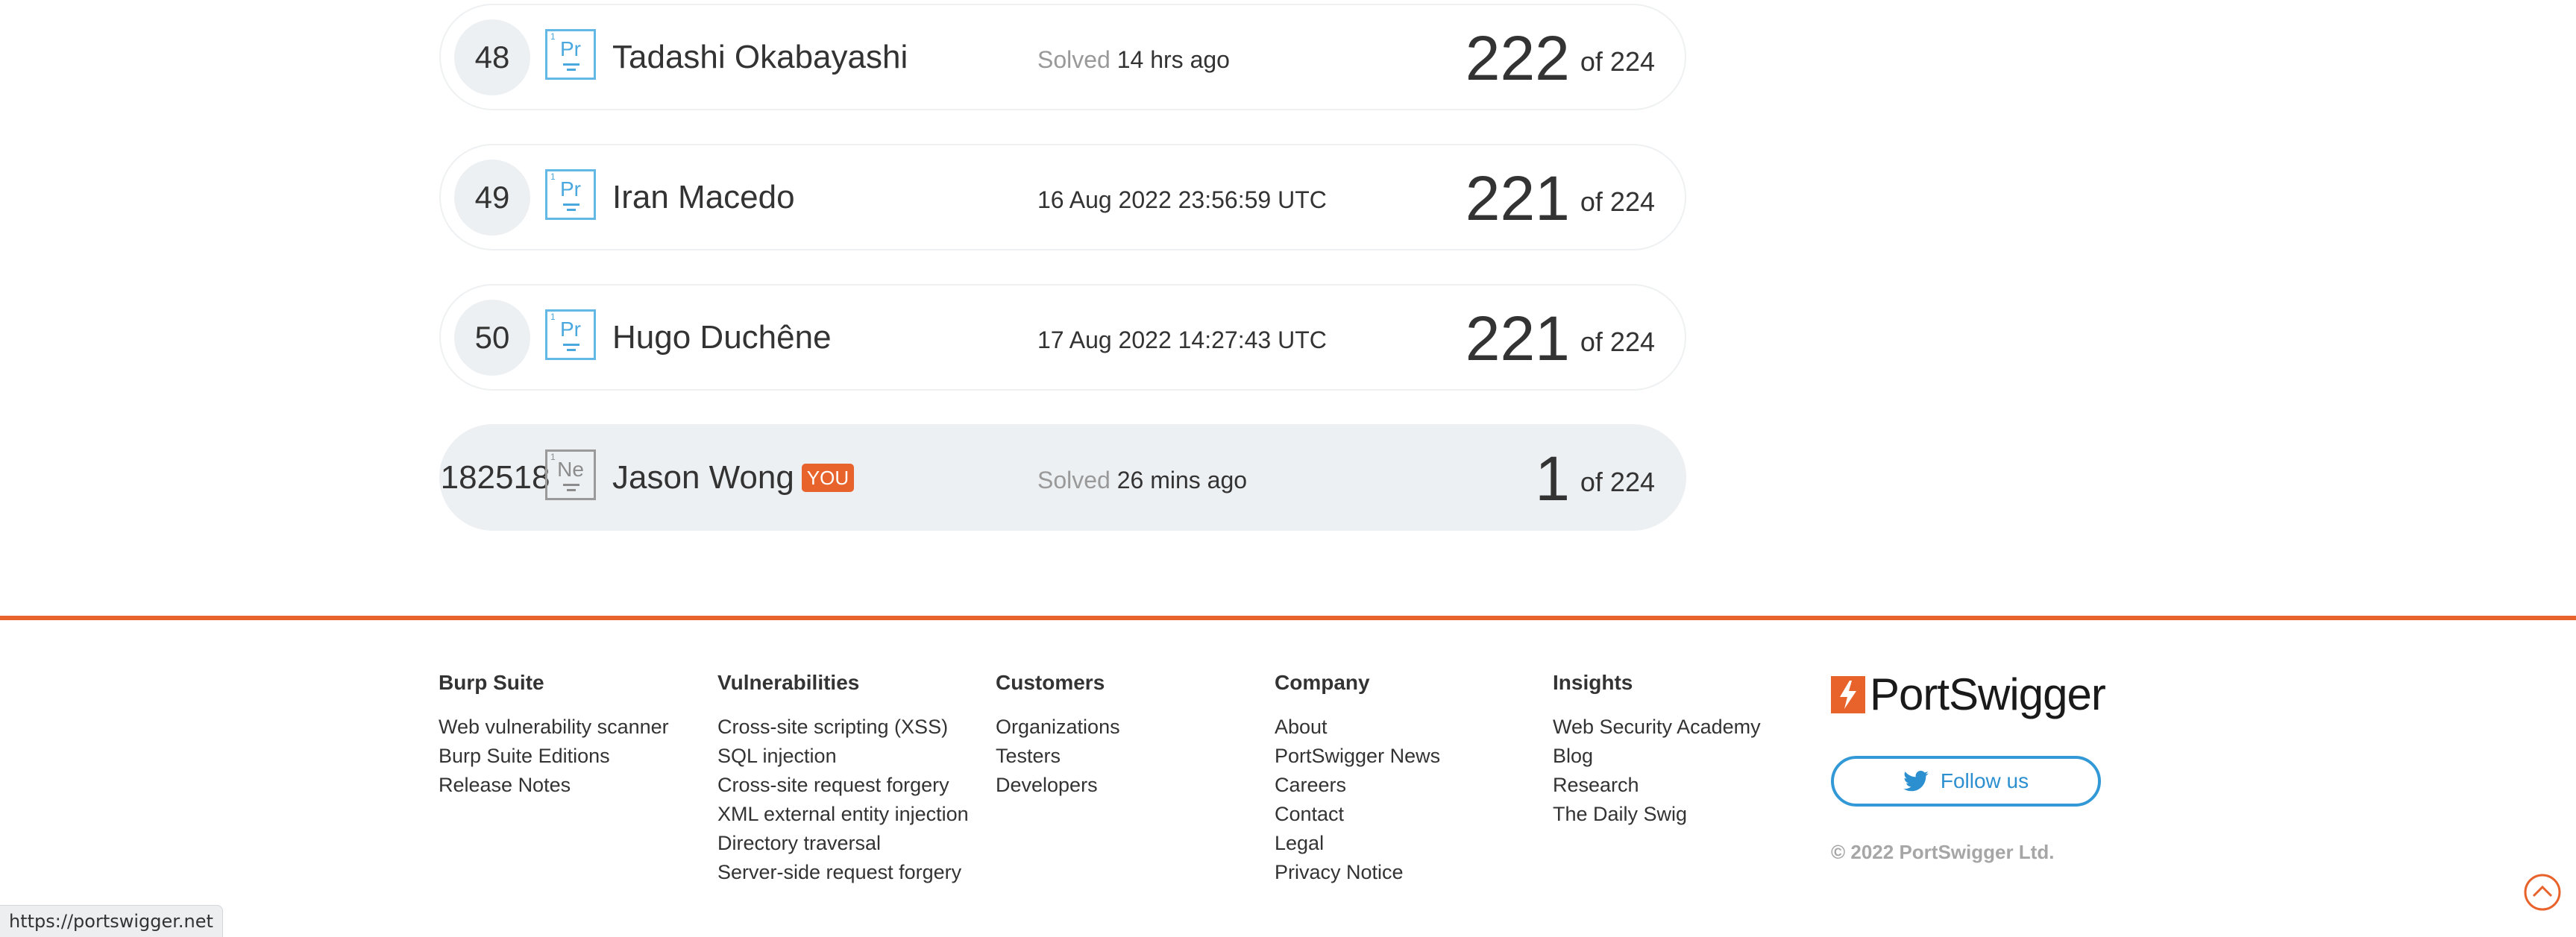  What do you see at coordinates (492, 198) in the screenshot?
I see `rank-circle: 49` at bounding box center [492, 198].